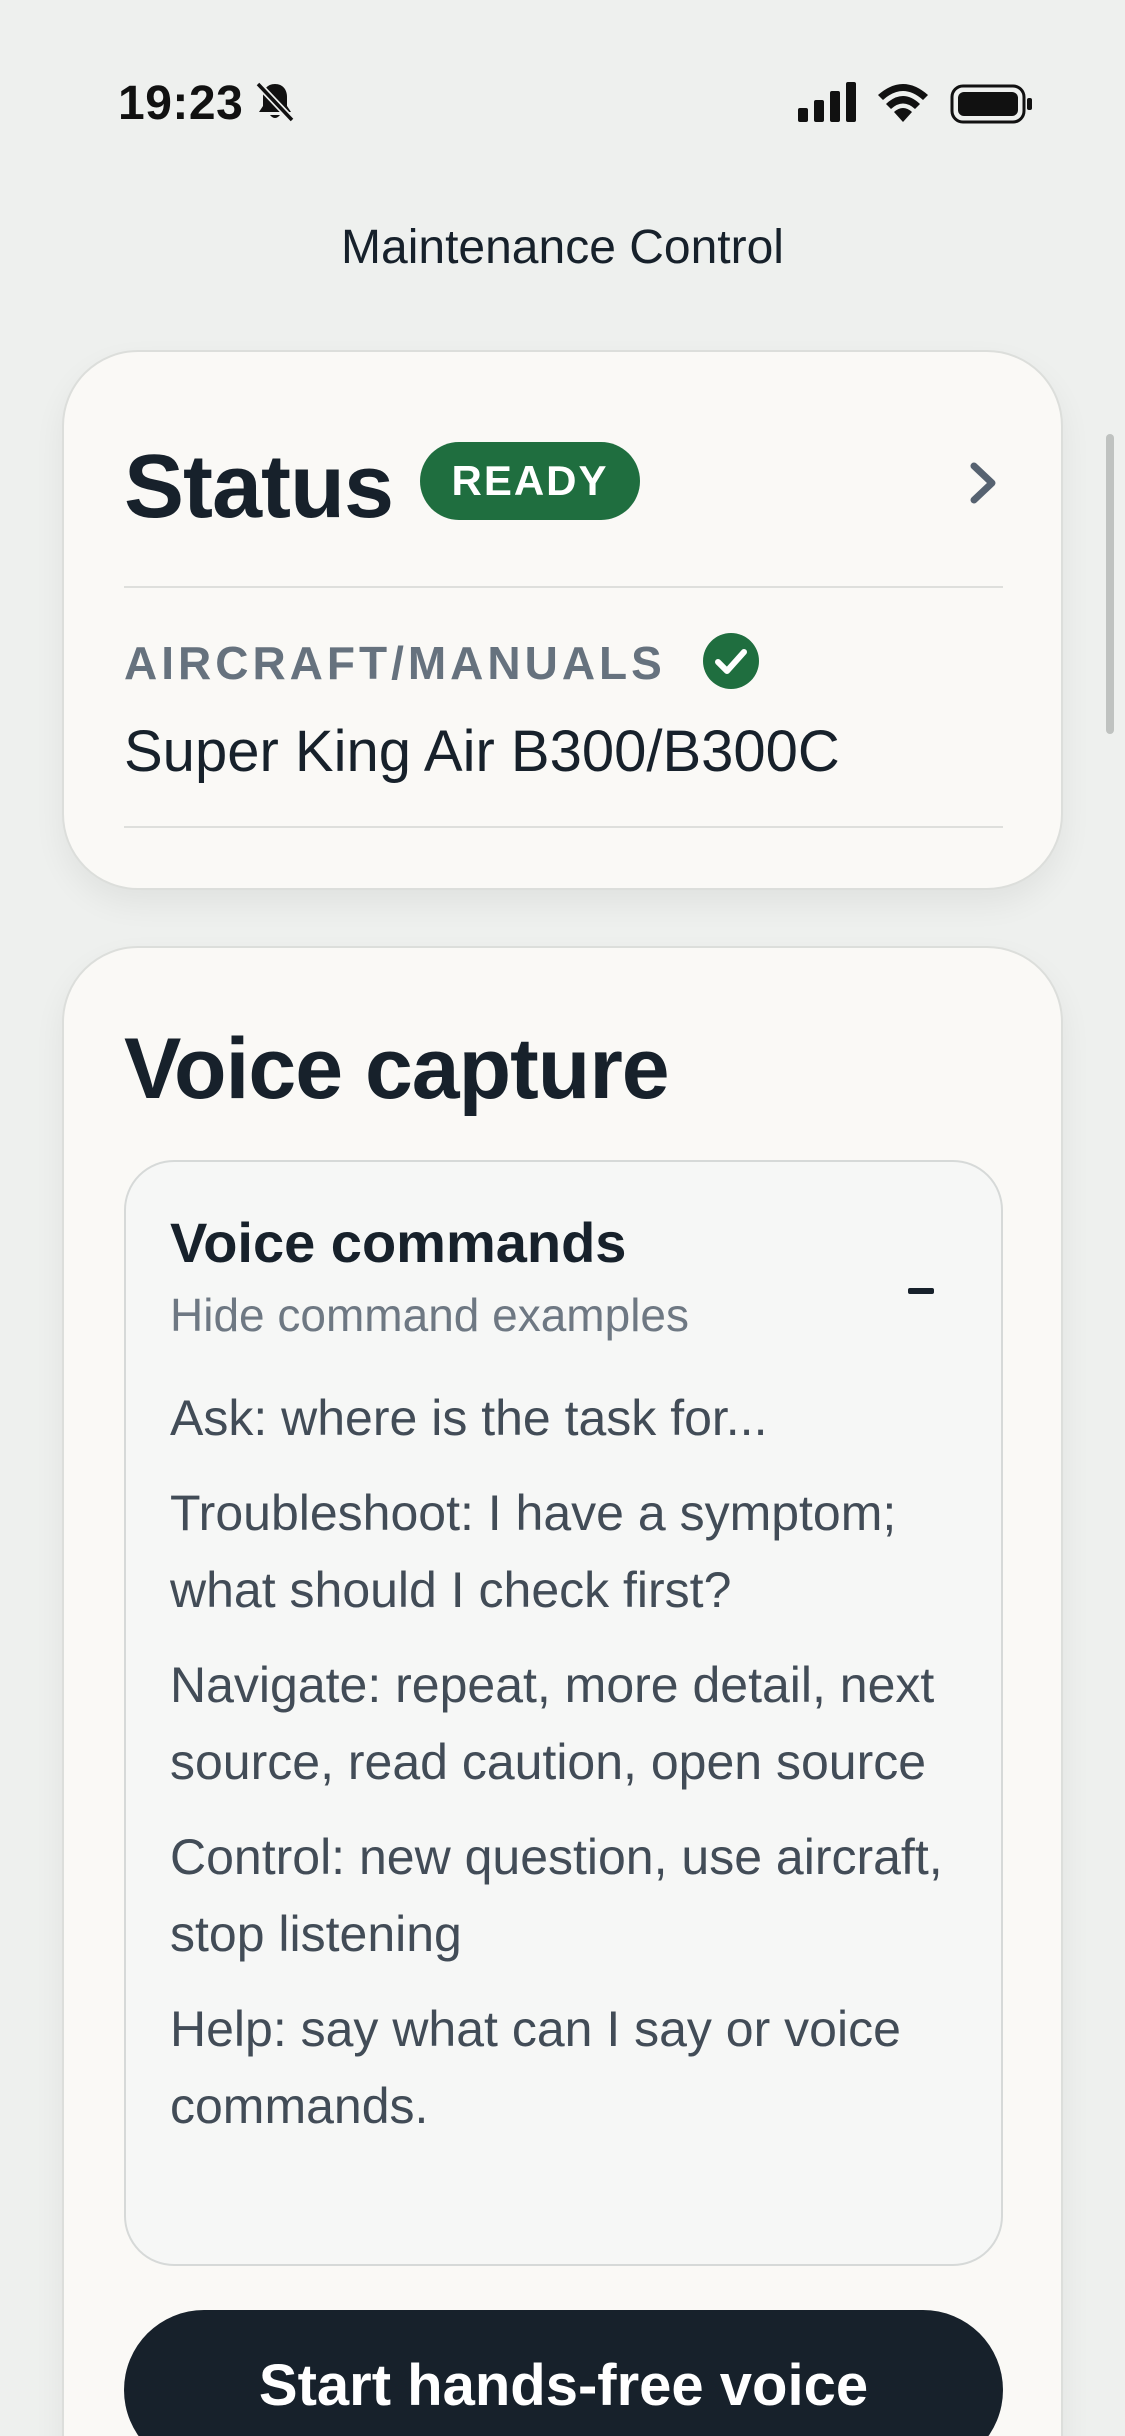 The width and height of the screenshot is (1125, 2436). Describe the element at coordinates (903, 103) in the screenshot. I see `wifi-icon` at that location.